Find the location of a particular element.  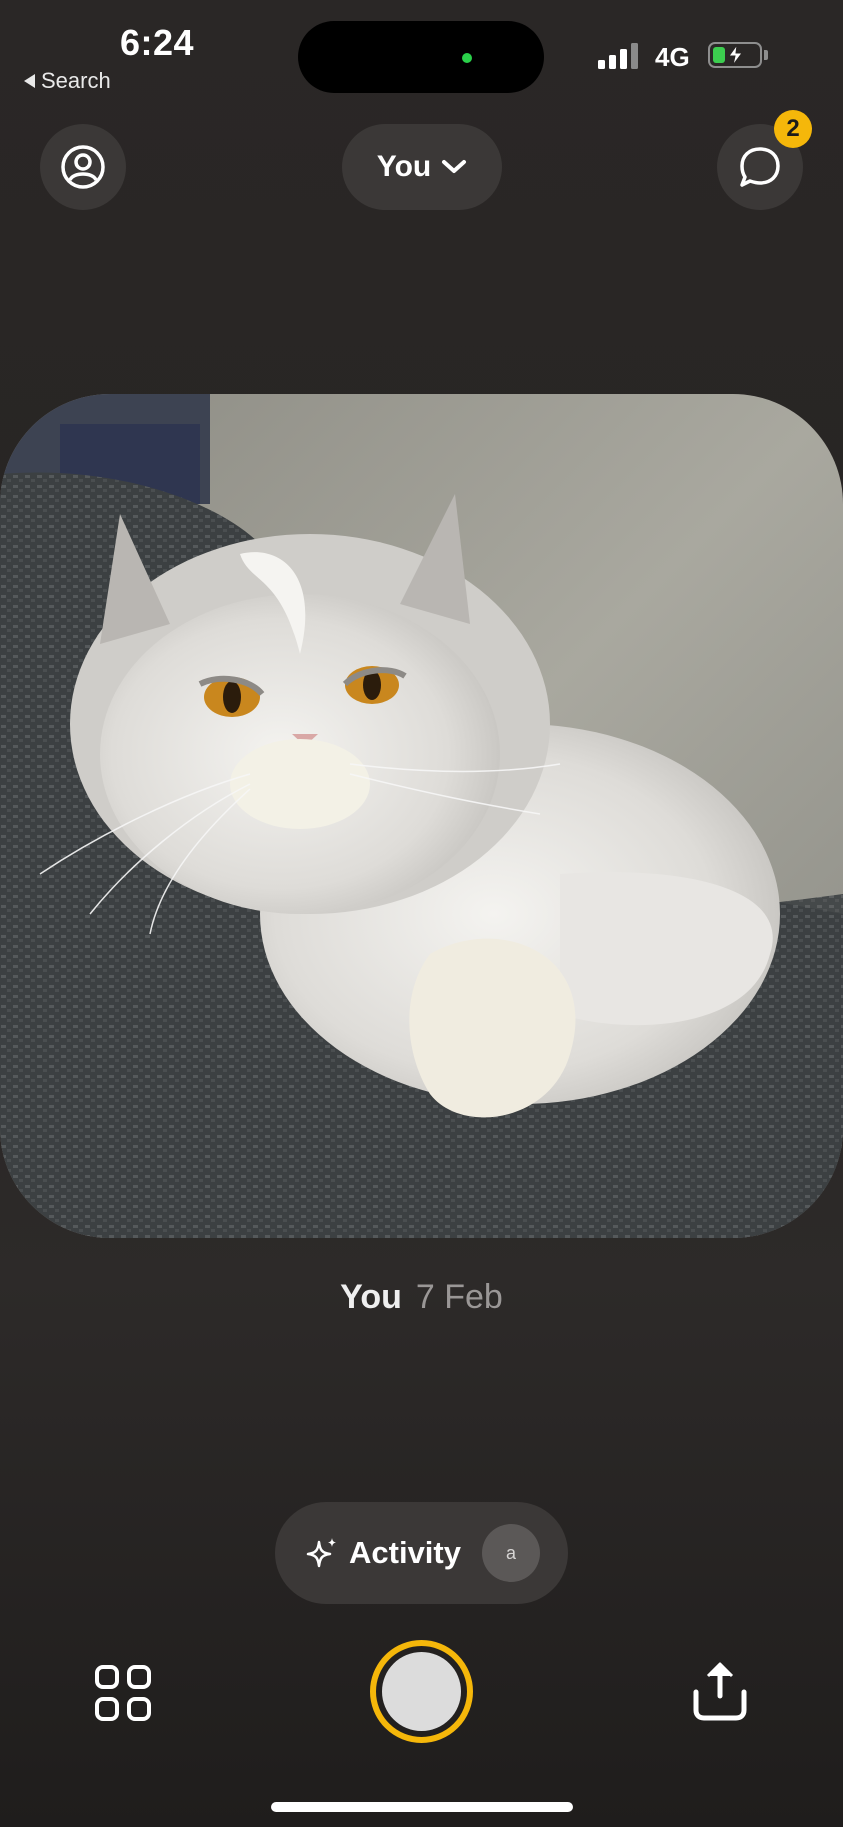

cellular-signal-icon is located at coordinates (618, 56).